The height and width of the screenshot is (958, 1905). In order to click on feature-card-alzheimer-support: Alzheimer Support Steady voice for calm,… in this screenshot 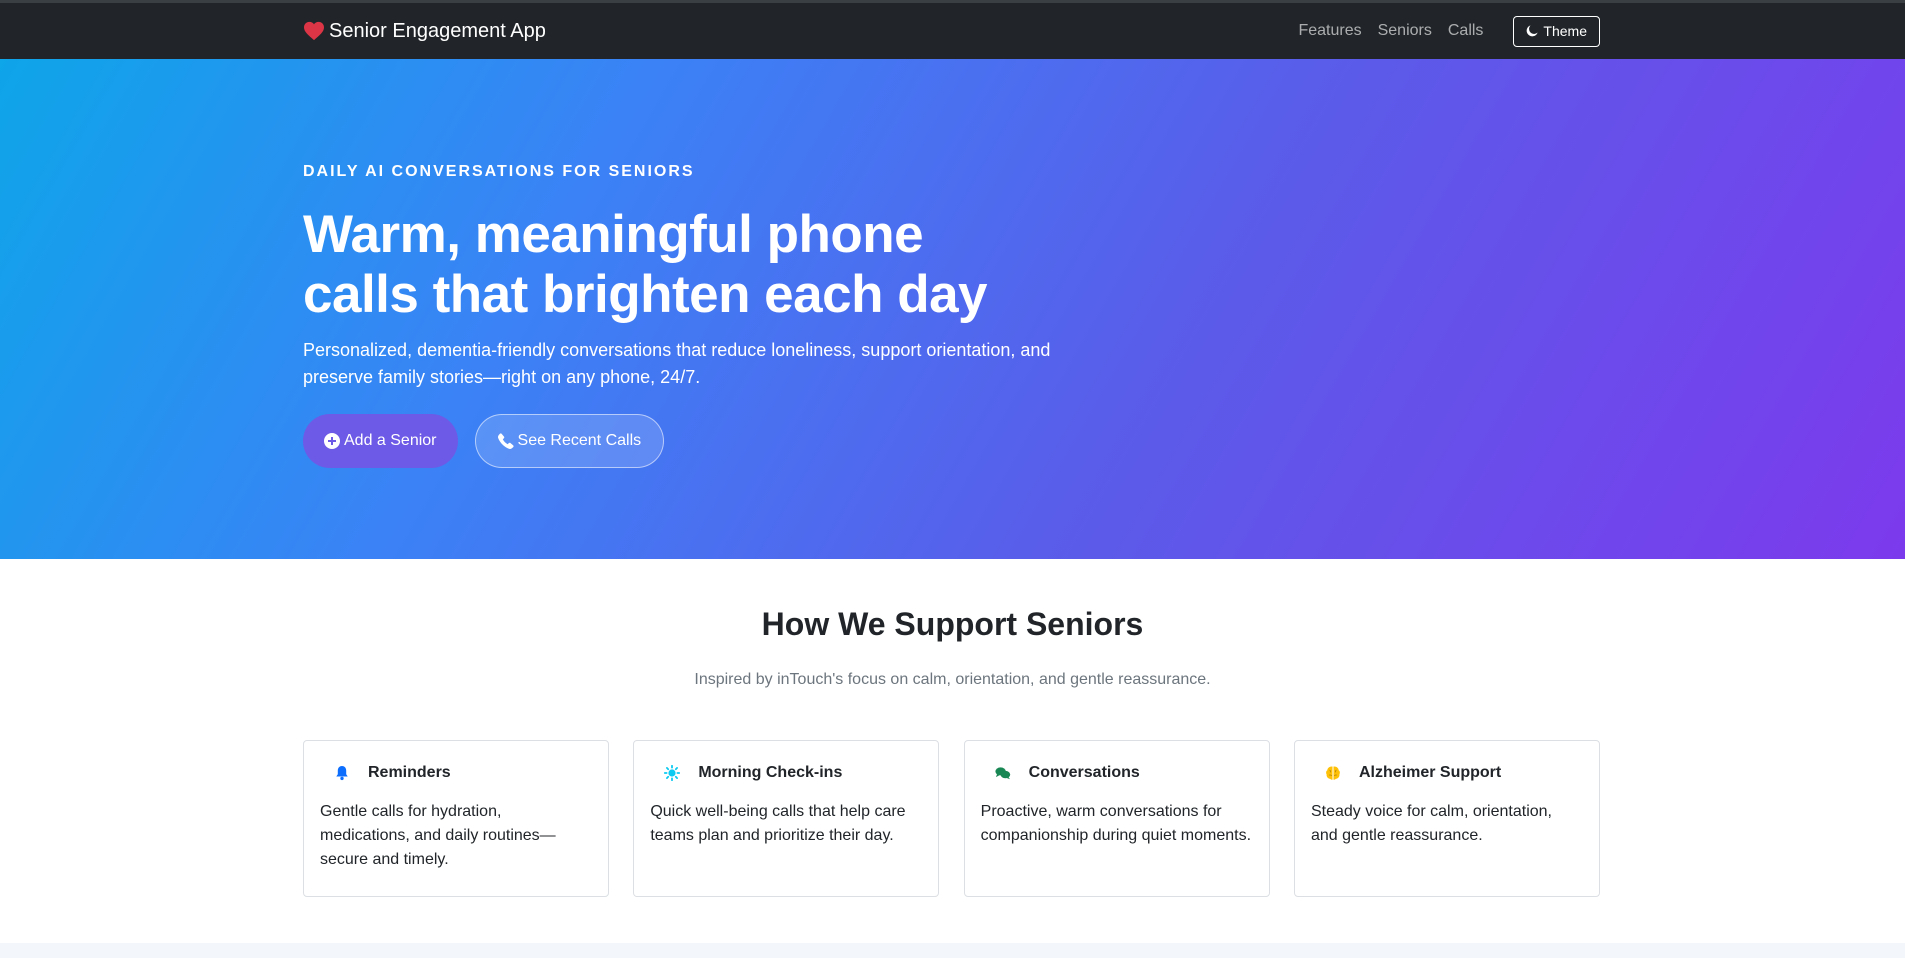, I will do `click(1446, 818)`.